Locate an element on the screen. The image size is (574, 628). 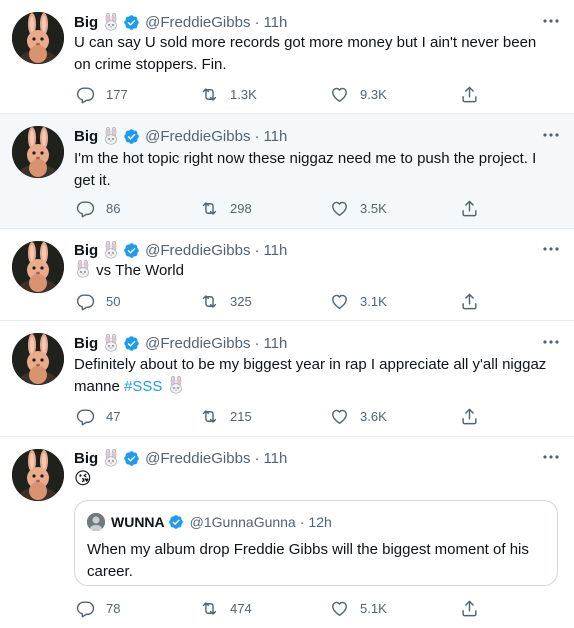
like-button: 9.3K is located at coordinates (358, 94).